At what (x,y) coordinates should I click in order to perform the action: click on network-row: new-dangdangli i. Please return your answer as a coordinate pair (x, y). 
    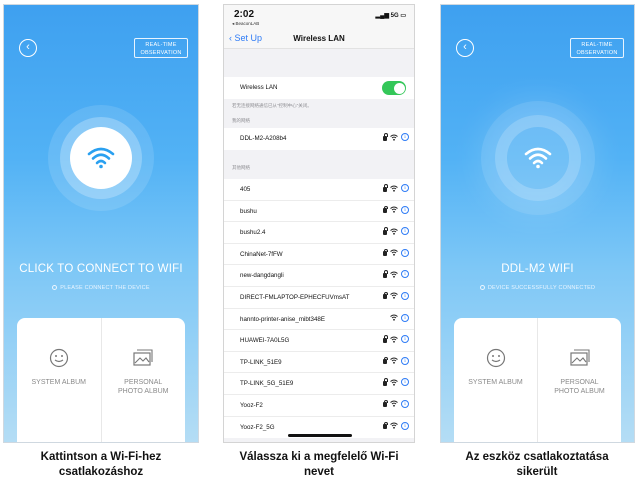
    Looking at the image, I should click on (319, 276).